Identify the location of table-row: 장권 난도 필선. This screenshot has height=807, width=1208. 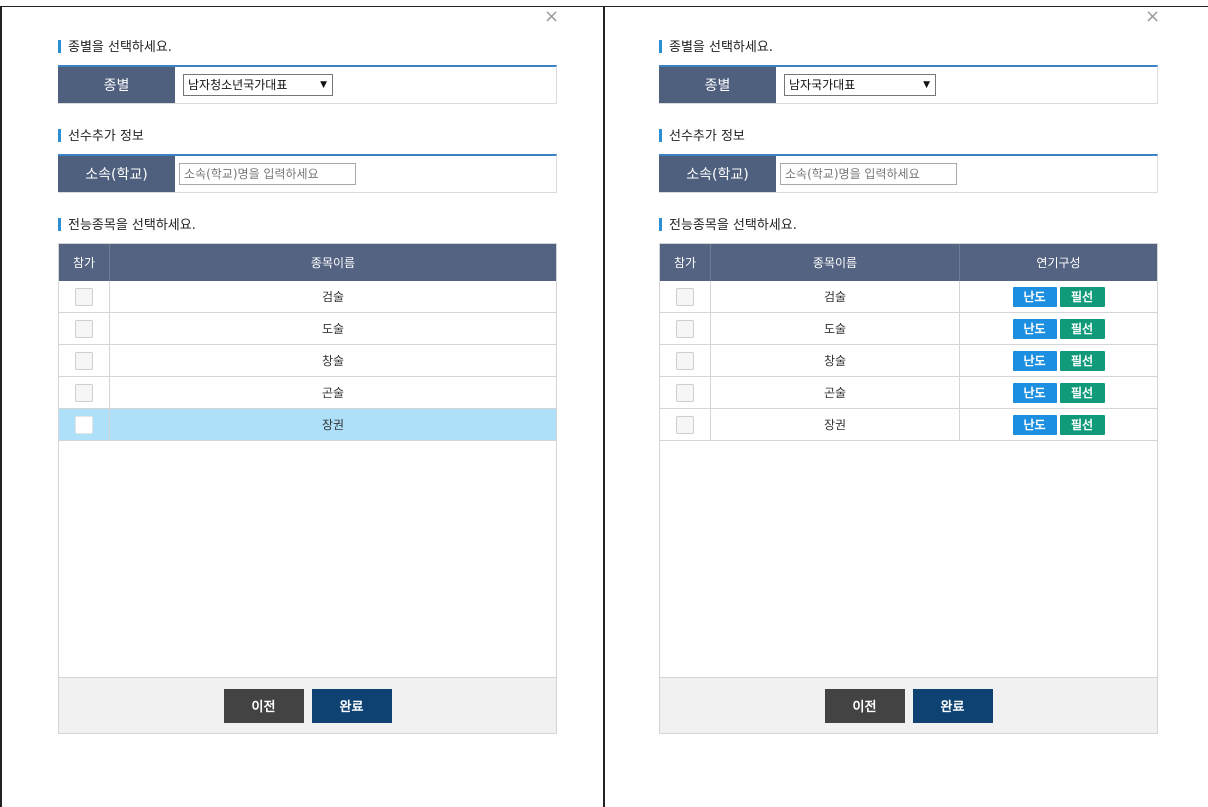
(908, 425).